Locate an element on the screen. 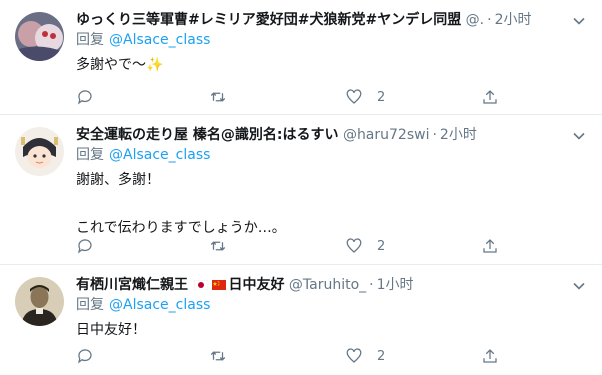 Image resolution: width=602 pixels, height=375 pixels. display-name-suffix: 日中友好 is located at coordinates (256, 285).